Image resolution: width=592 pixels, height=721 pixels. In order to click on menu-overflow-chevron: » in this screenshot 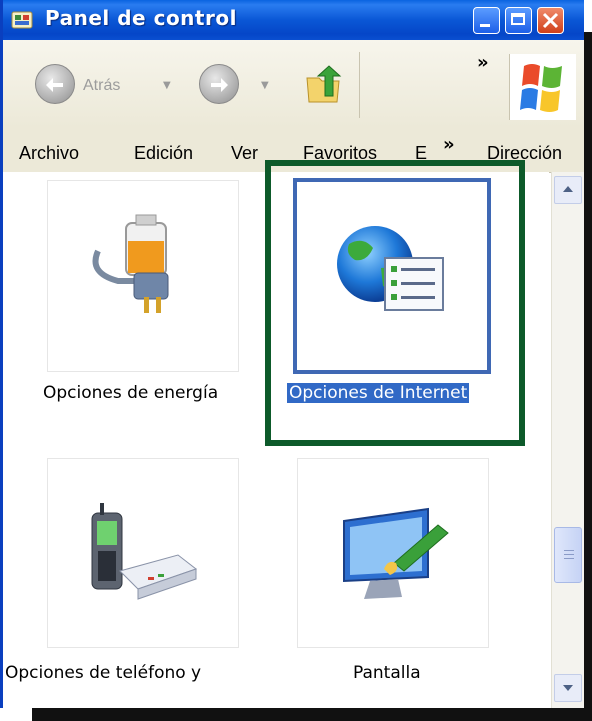, I will do `click(449, 144)`.